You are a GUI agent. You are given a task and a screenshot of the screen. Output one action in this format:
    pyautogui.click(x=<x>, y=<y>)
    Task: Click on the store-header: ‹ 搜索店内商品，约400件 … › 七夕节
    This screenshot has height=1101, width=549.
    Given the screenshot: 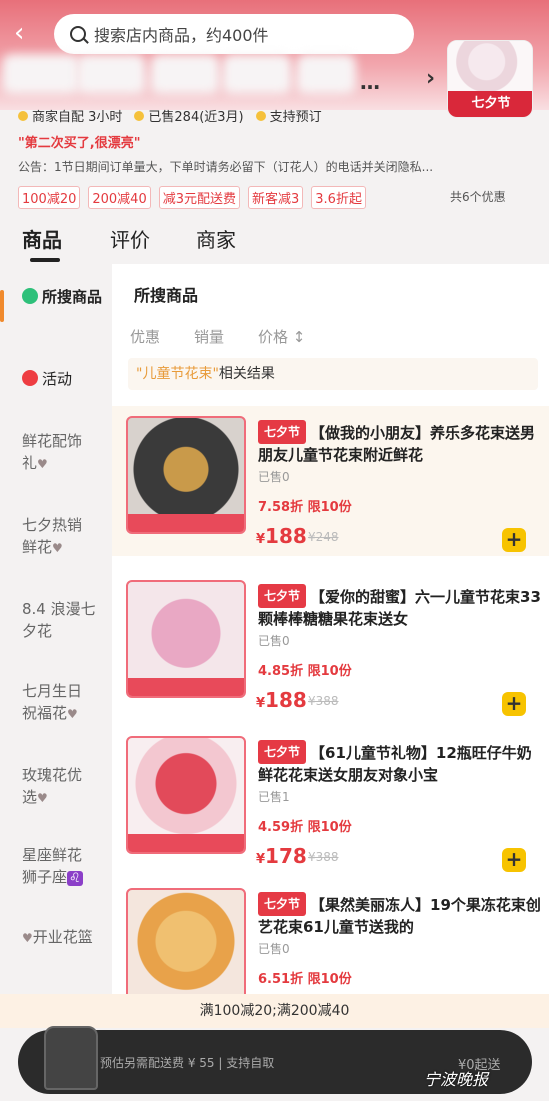 What is the action you would take?
    pyautogui.click(x=274, y=59)
    